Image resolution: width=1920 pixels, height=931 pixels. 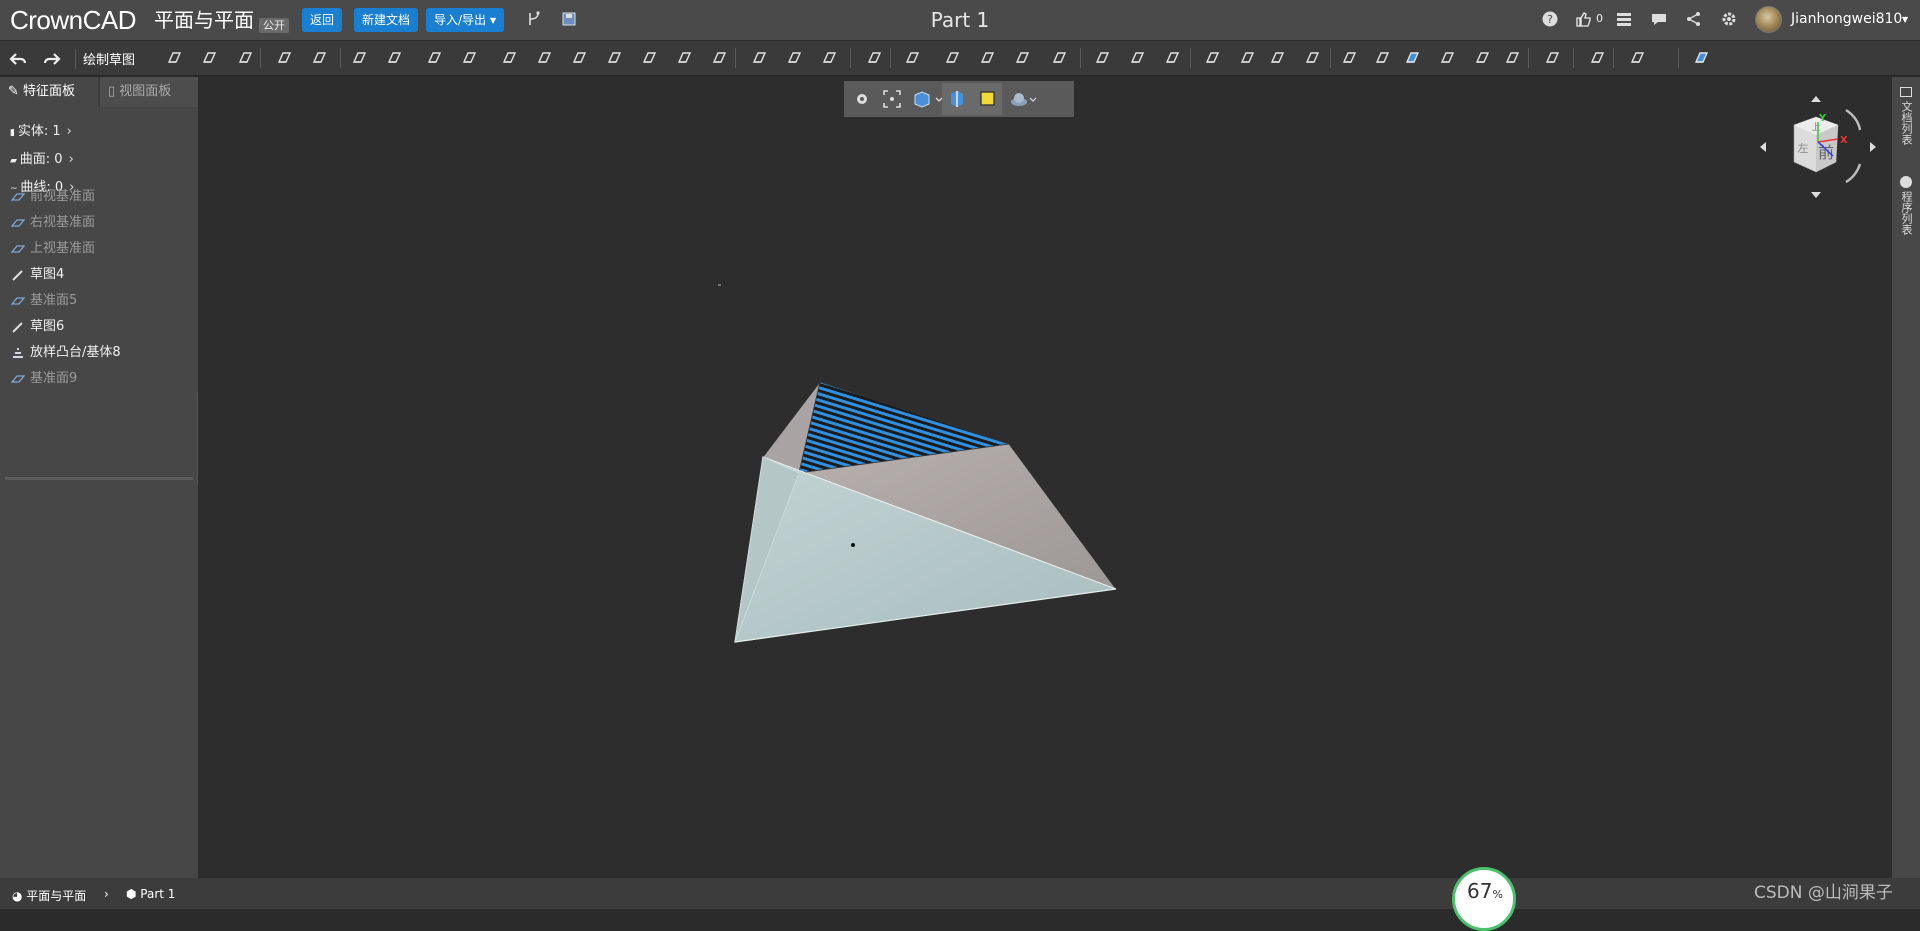 What do you see at coordinates (1278, 58) in the screenshot?
I see `thicken-icon` at bounding box center [1278, 58].